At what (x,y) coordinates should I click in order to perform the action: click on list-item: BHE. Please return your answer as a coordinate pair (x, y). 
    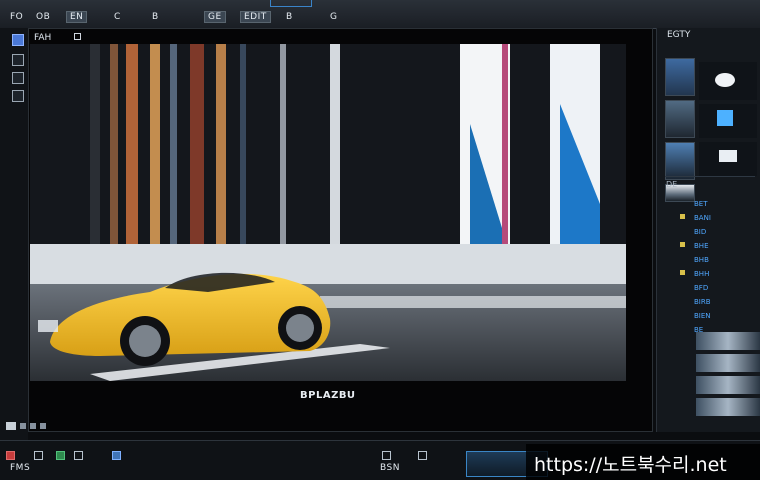
    Looking at the image, I should click on (701, 246).